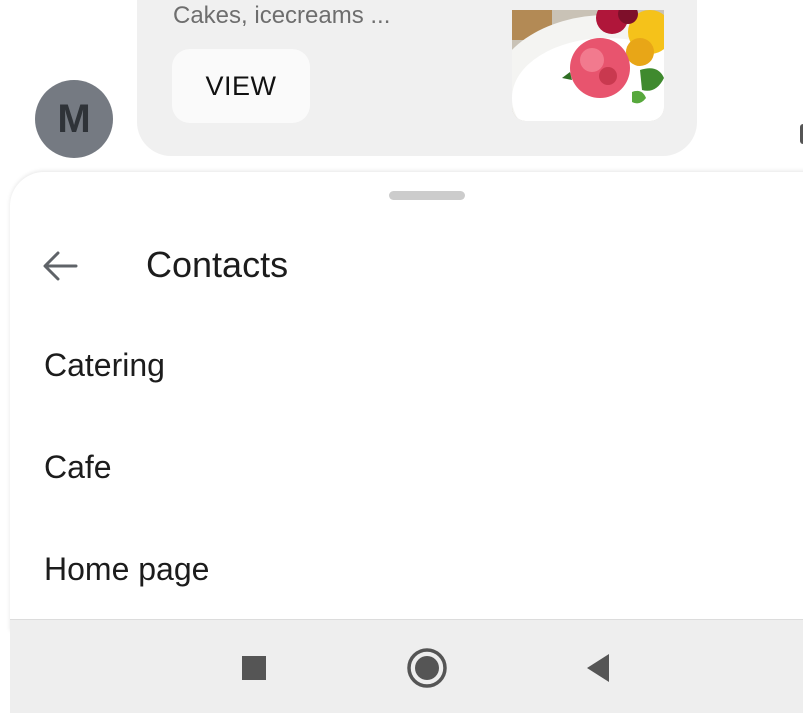 The width and height of the screenshot is (803, 713). I want to click on home-button, so click(427, 668).